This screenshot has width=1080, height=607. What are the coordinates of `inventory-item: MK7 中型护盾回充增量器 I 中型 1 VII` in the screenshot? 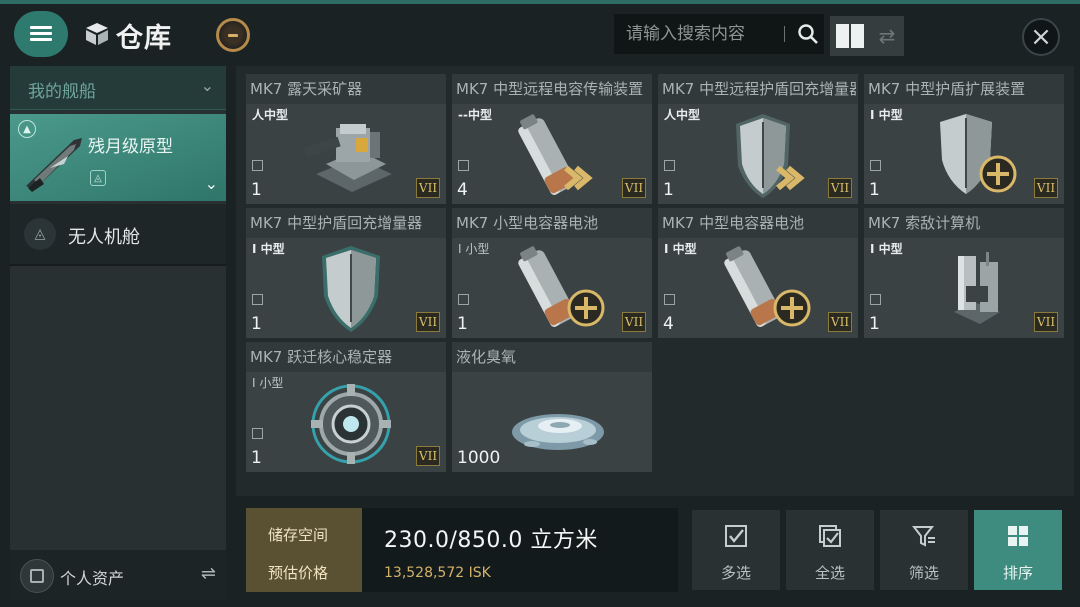 It's located at (346, 273).